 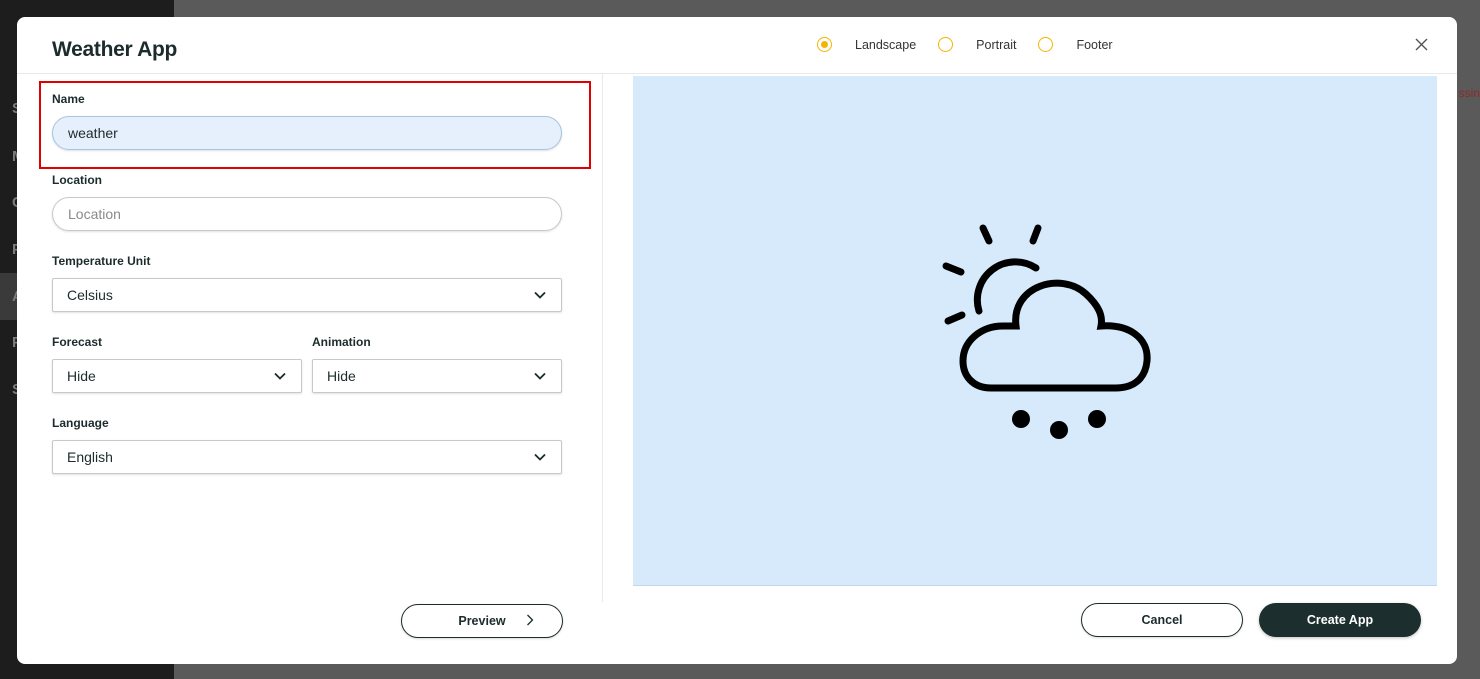 I want to click on select-value: Celsius, so click(x=90, y=295).